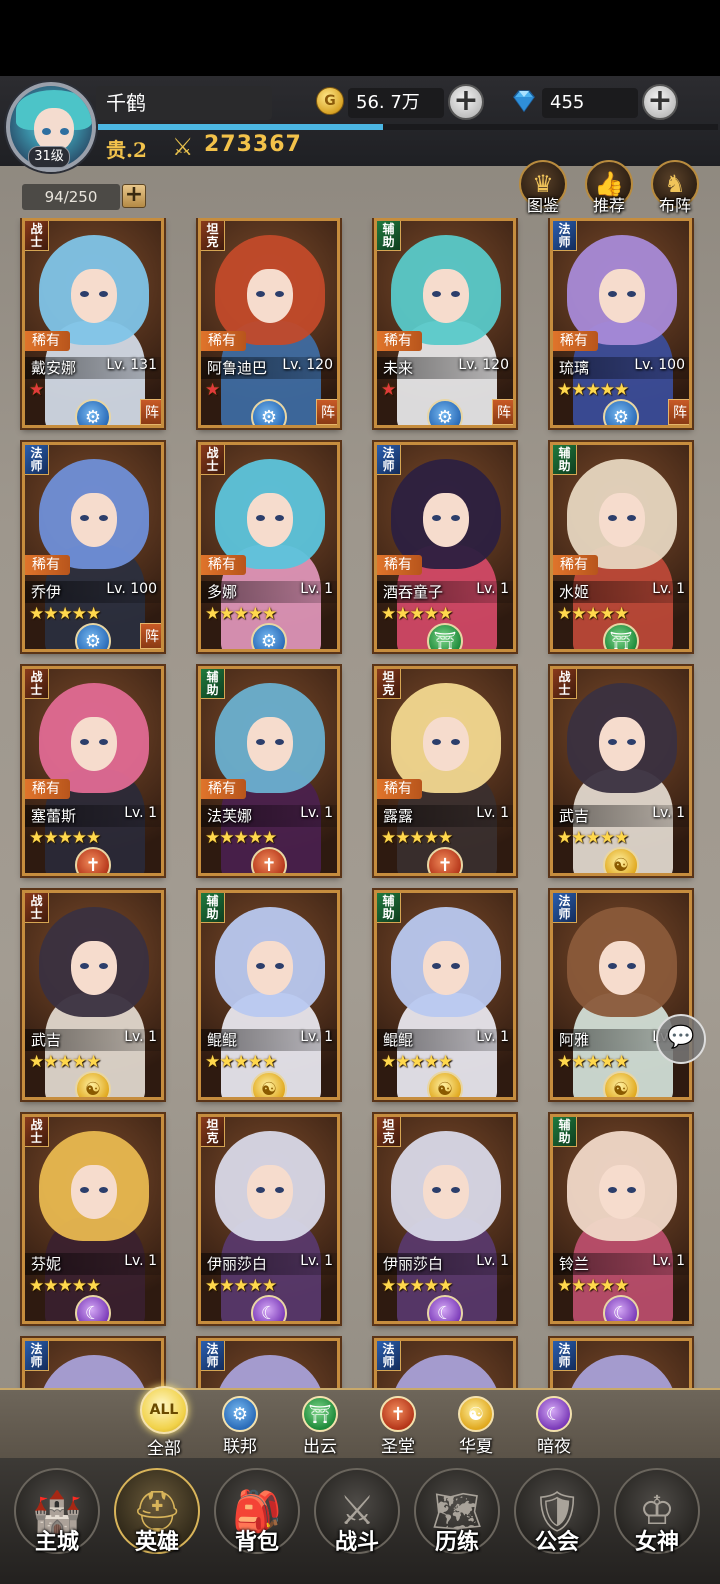  I want to click on filter-3: ✝ 圣堂, so click(398, 1426).